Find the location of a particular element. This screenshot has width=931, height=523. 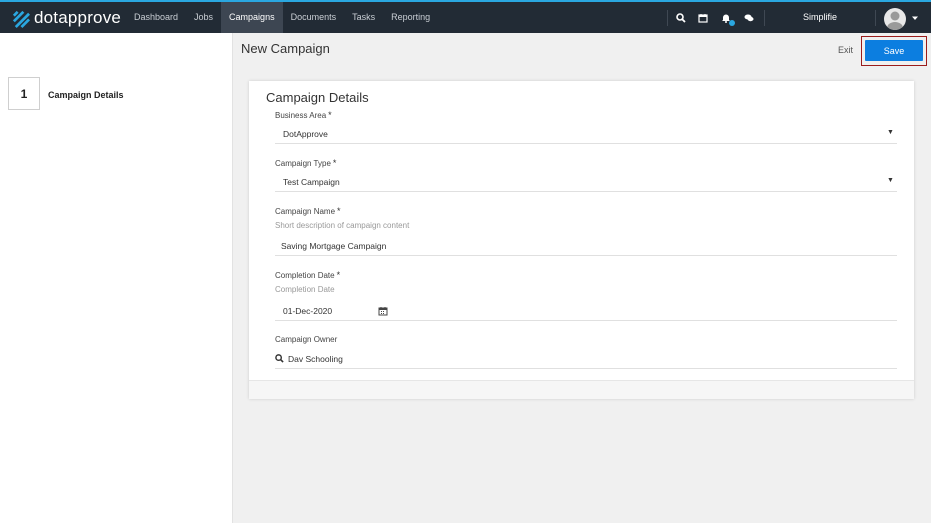

nav-campaigns: Campaigns is located at coordinates (252, 17).